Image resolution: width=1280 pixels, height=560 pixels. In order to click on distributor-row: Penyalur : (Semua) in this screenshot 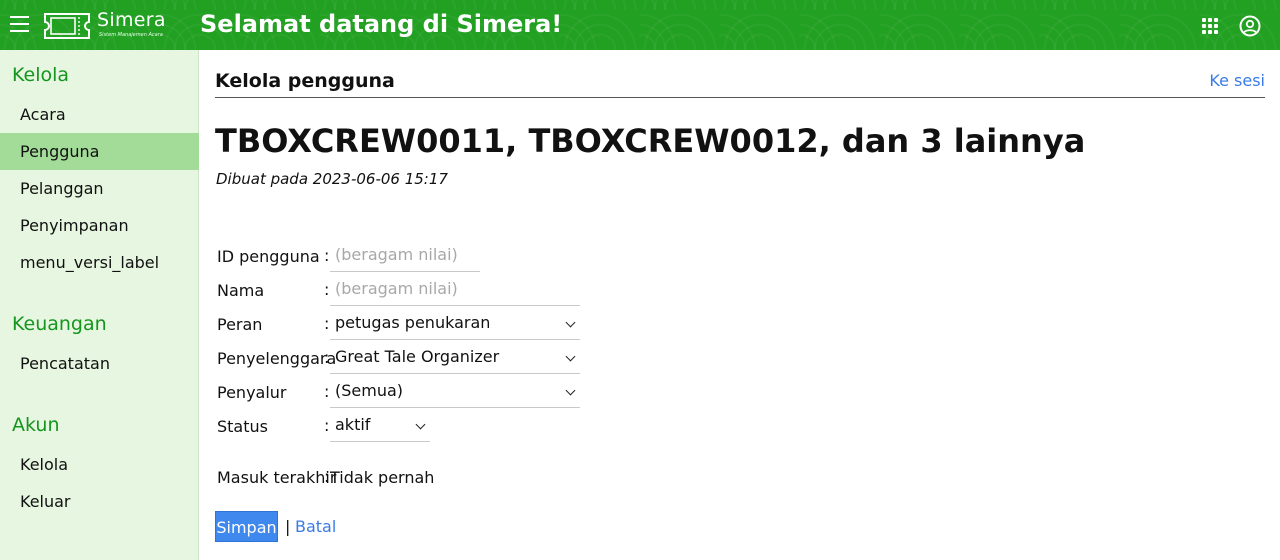, I will do `click(517, 392)`.